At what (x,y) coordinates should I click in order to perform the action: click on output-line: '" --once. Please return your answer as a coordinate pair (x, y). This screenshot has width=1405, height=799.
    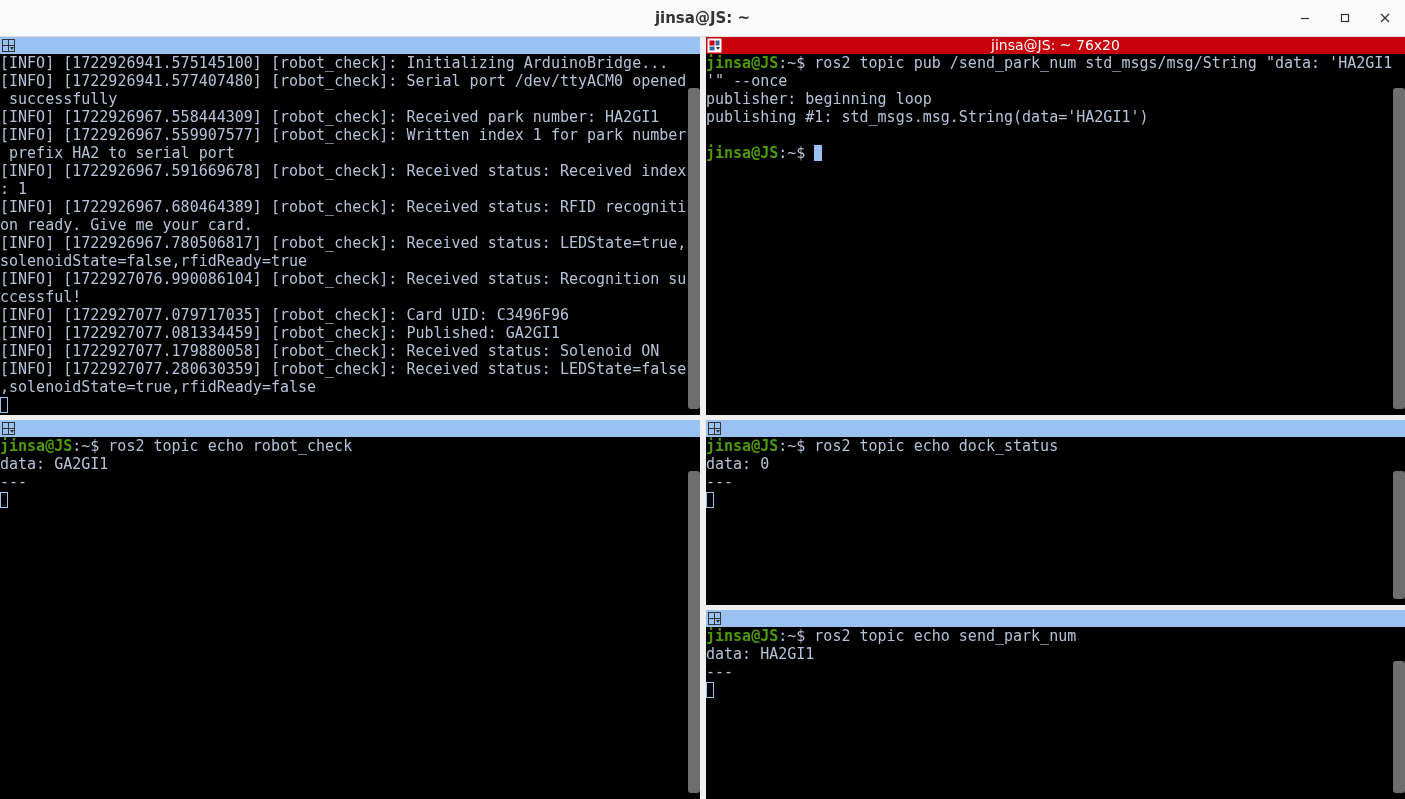
    Looking at the image, I should click on (747, 81).